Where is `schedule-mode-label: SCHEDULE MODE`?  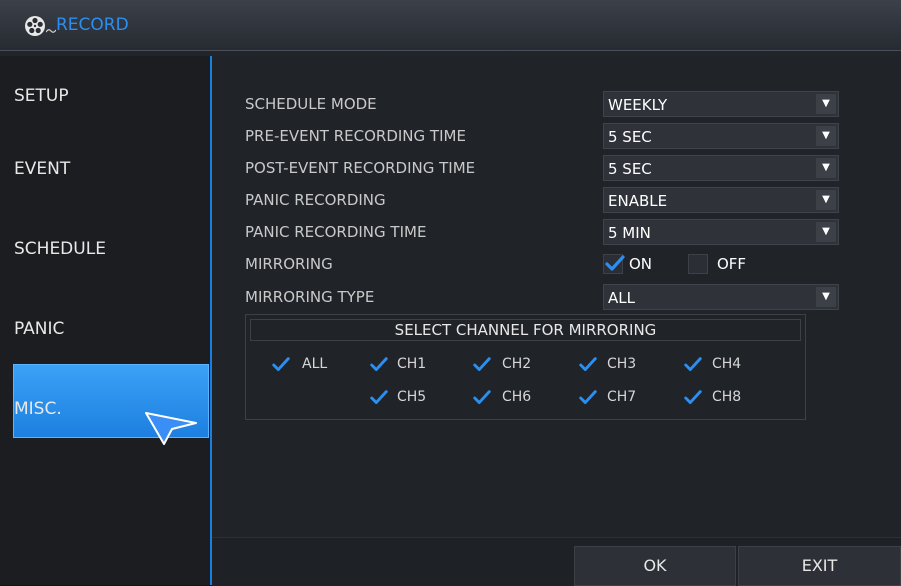
schedule-mode-label: SCHEDULE MODE is located at coordinates (311, 104).